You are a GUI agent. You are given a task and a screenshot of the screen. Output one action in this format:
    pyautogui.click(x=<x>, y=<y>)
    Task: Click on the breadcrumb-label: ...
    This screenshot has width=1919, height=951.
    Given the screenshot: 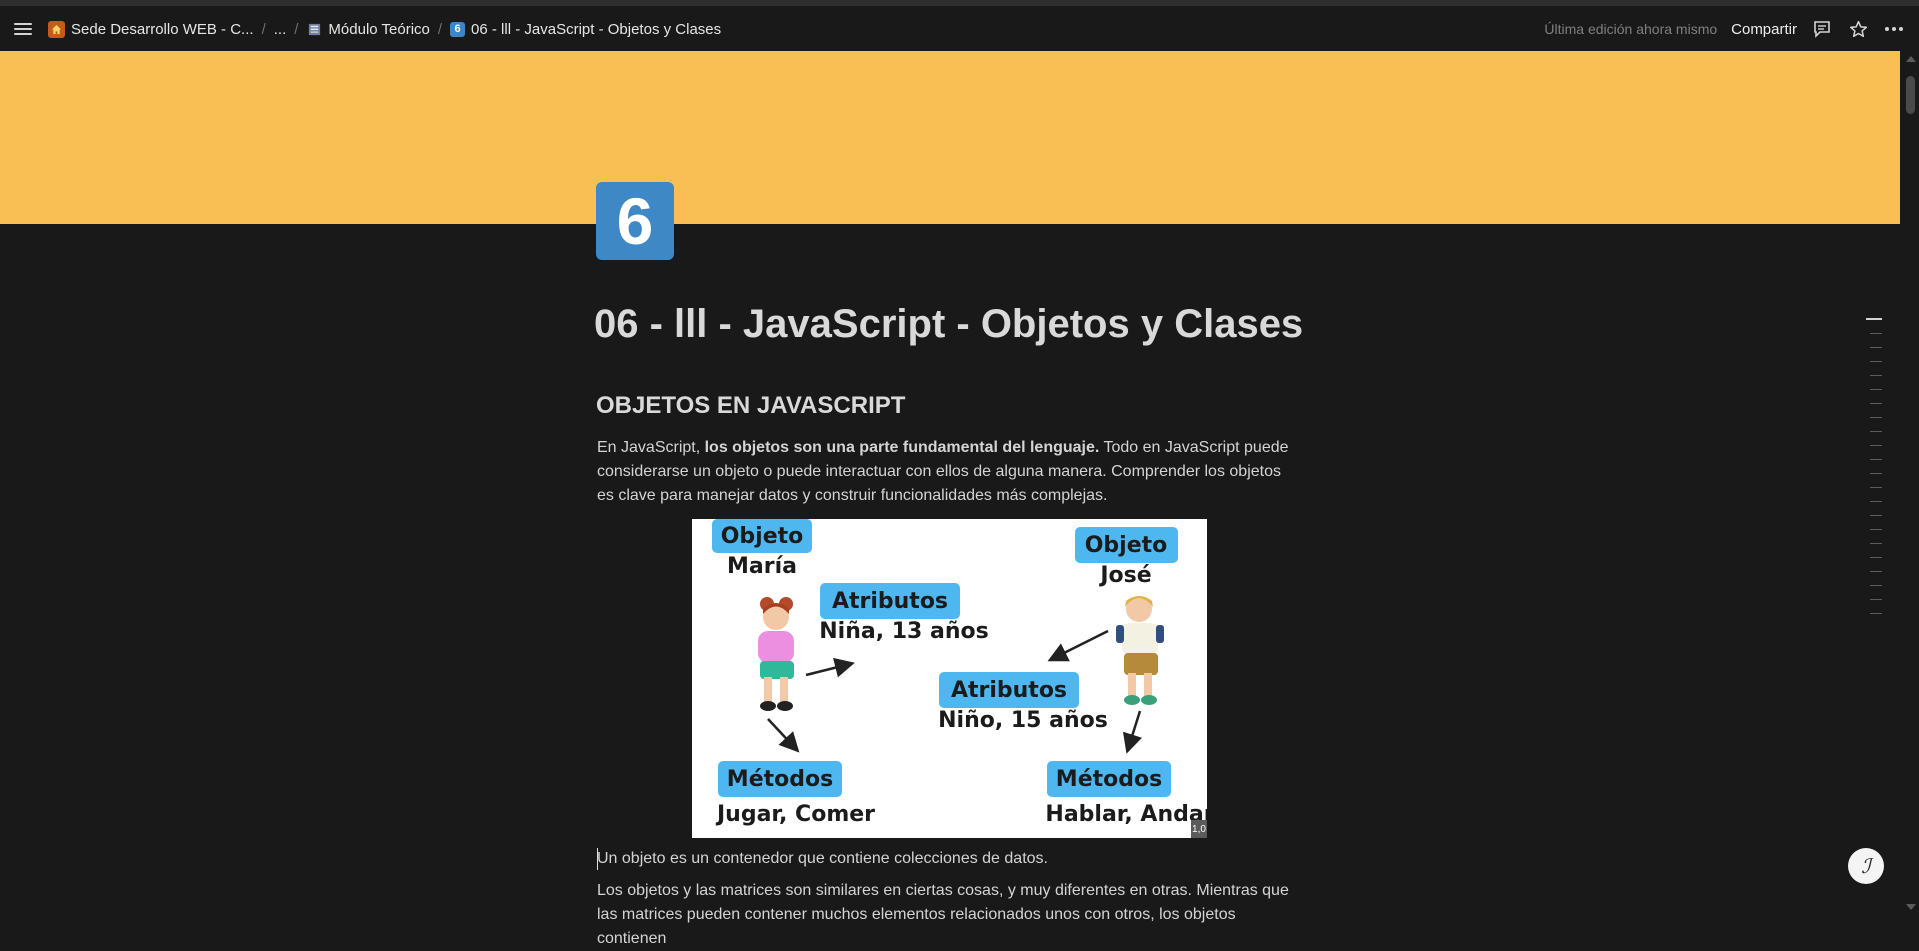 What is the action you would take?
    pyautogui.click(x=280, y=29)
    